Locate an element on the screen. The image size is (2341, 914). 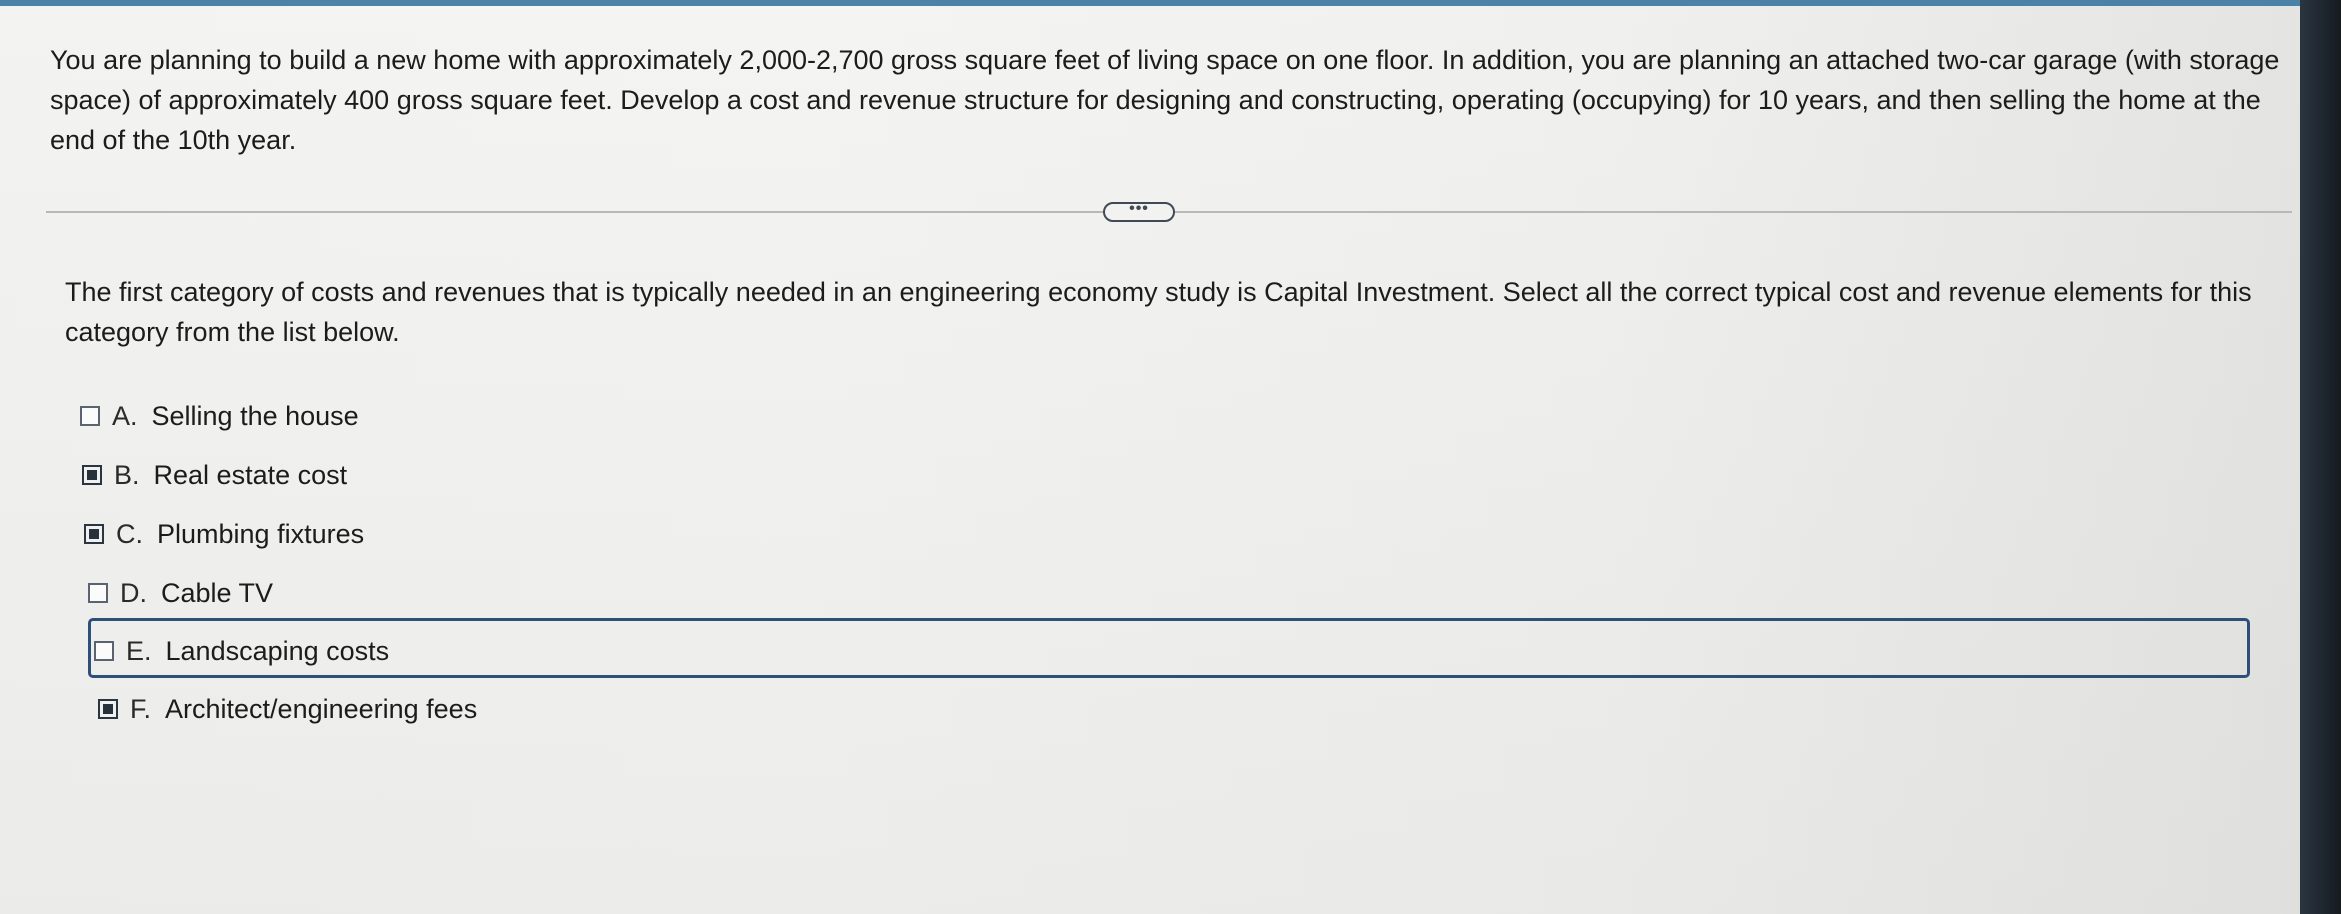
option-letter-f: F. is located at coordinates (141, 708).